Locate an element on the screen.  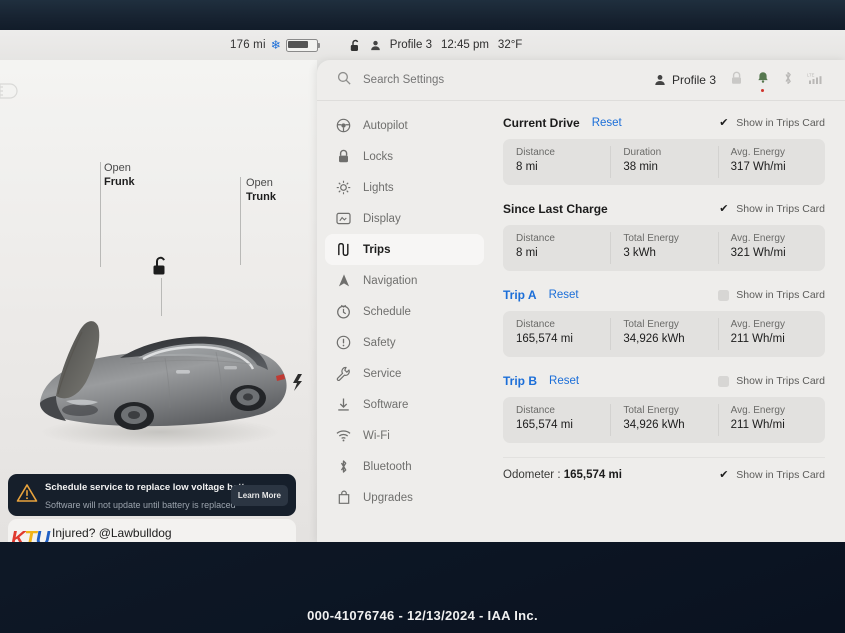
sidebar-item-autopilot: Autopilot is located at coordinates (404, 125).